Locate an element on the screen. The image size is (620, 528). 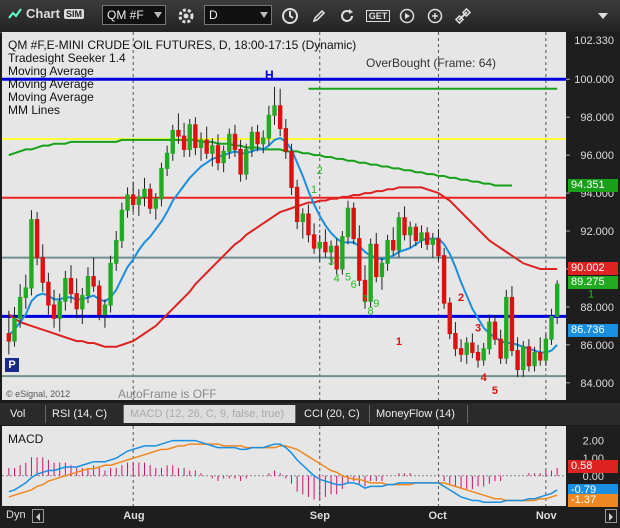
setup-count-red: 2 is located at coordinates (461, 298).